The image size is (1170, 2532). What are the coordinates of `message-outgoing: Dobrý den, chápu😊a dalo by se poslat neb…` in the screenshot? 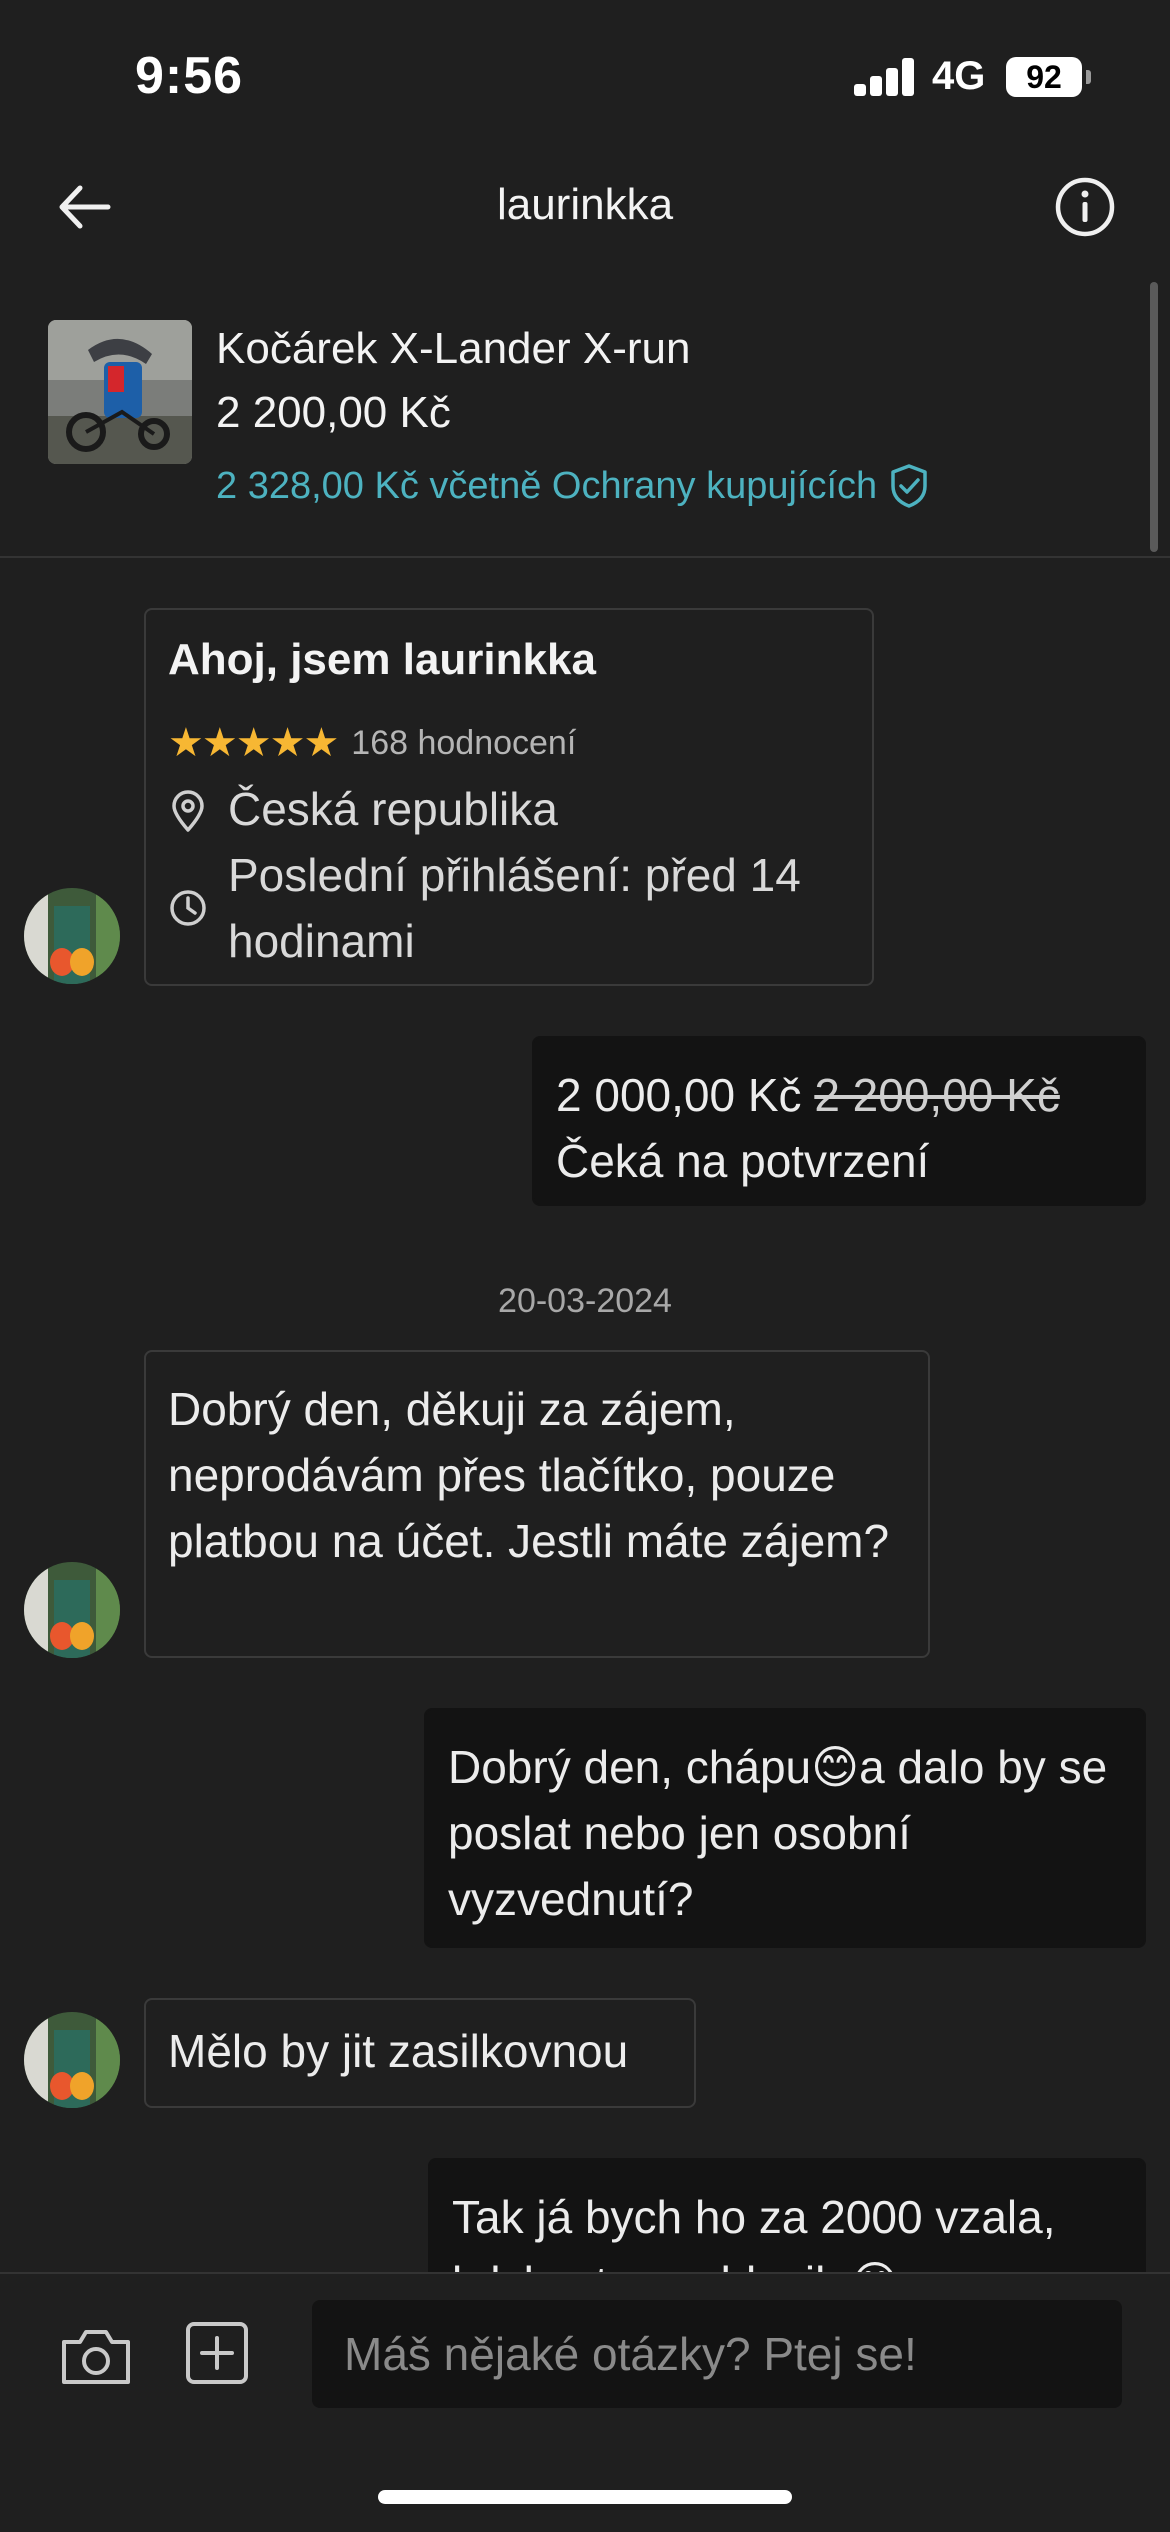 It's located at (785, 1828).